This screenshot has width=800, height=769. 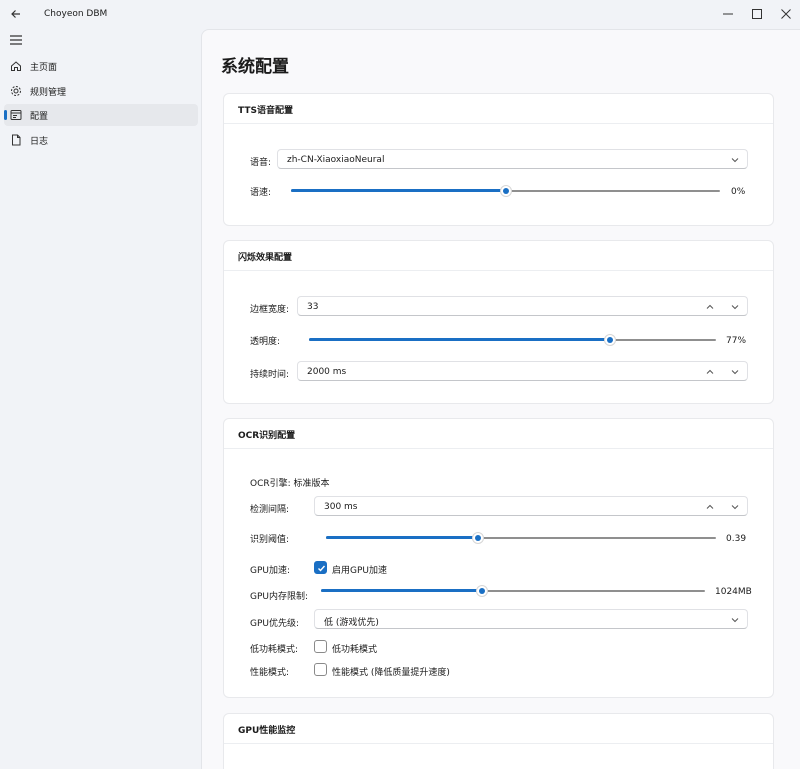 What do you see at coordinates (255, 67) in the screenshot?
I see `page-title: 系统配置` at bounding box center [255, 67].